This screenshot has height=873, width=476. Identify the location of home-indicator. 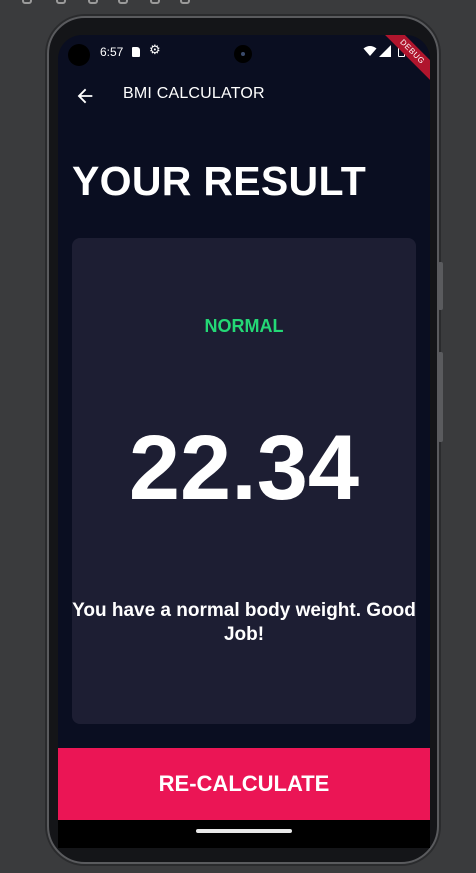
(244, 831).